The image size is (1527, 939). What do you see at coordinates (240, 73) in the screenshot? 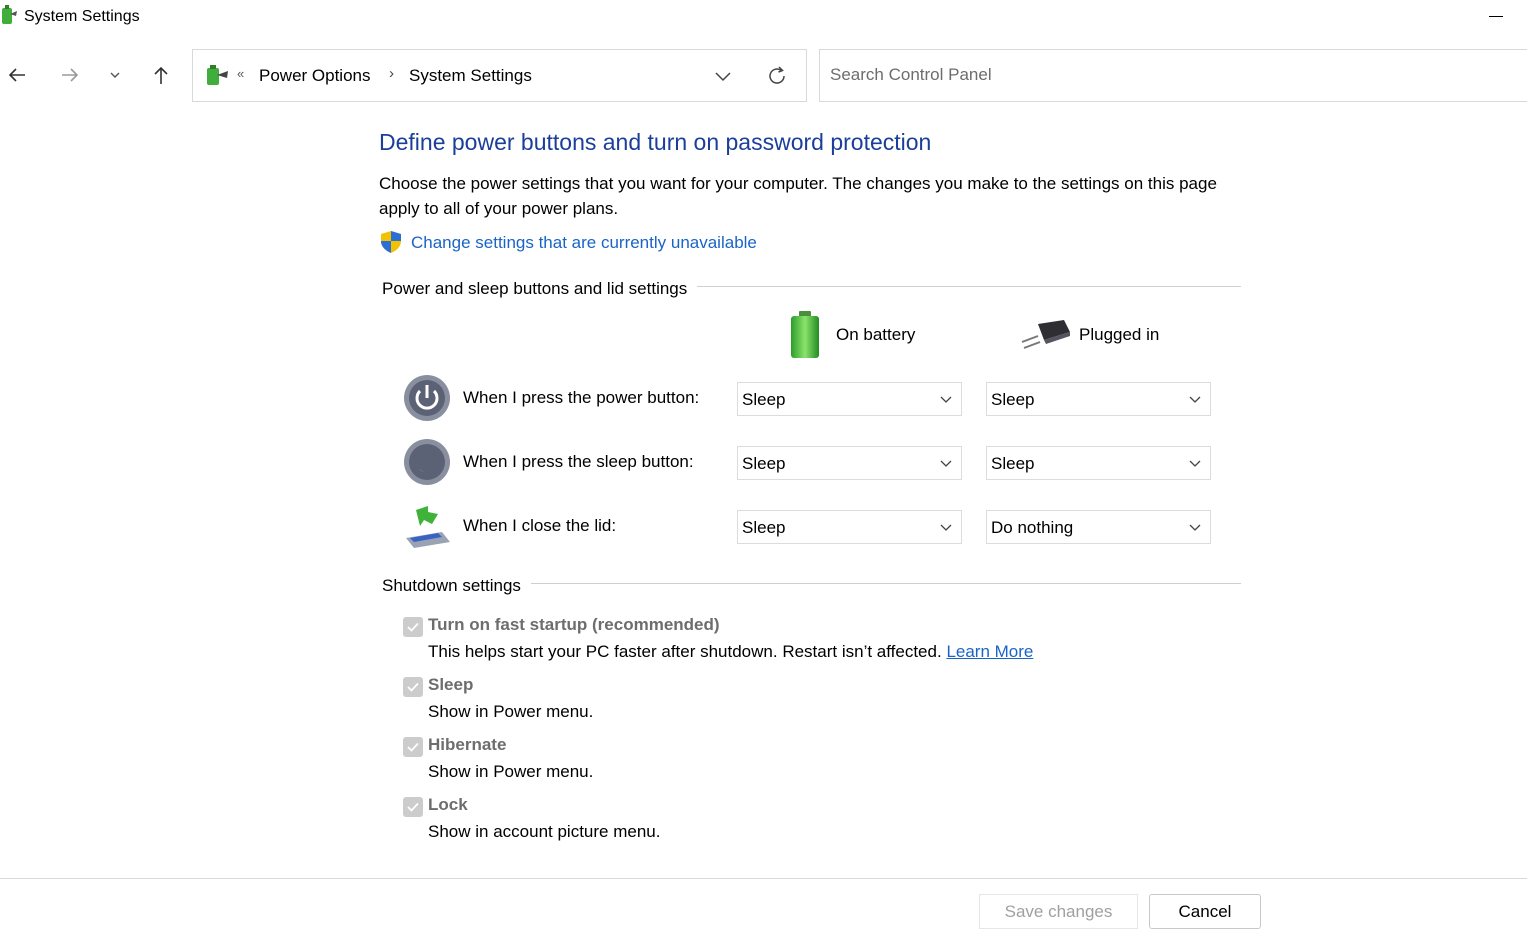
I see `breadcrumb-overflow: «` at bounding box center [240, 73].